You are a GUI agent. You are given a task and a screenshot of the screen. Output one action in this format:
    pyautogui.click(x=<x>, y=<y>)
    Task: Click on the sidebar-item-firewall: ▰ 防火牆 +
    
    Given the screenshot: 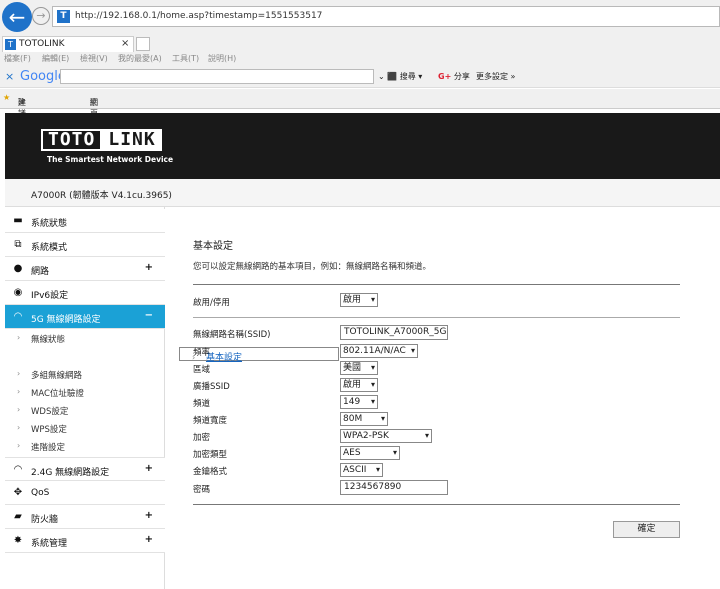 What is the action you would take?
    pyautogui.click(x=85, y=517)
    